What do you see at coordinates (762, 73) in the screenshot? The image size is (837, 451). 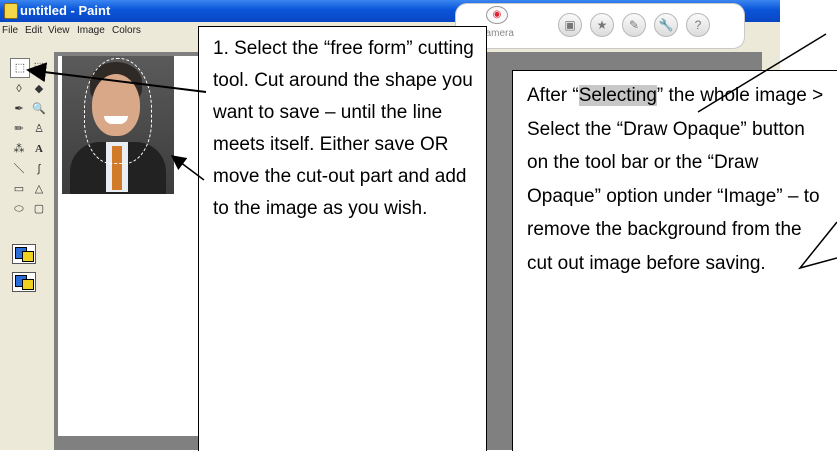 I see `pointer-line-selecting` at bounding box center [762, 73].